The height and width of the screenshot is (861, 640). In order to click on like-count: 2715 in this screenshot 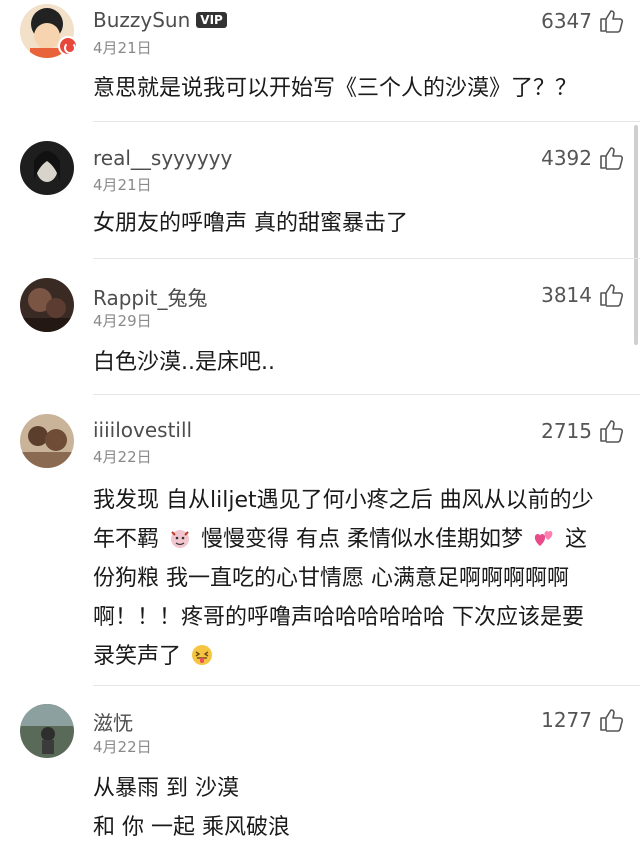, I will do `click(566, 431)`.